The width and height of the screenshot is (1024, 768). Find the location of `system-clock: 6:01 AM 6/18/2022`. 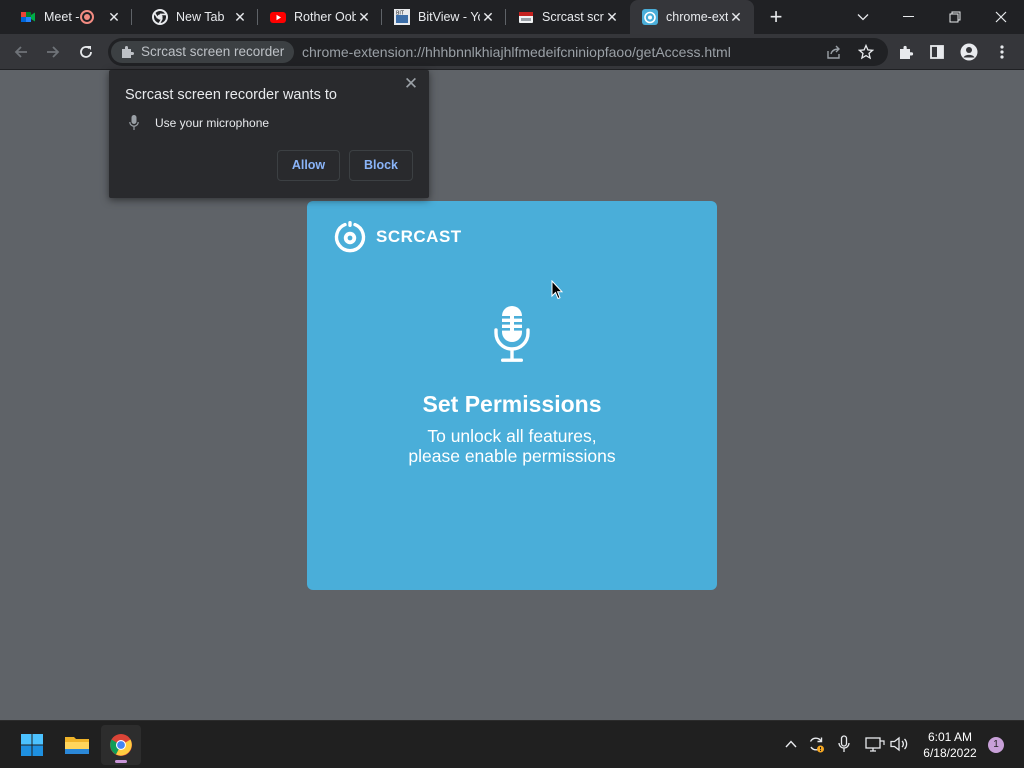

system-clock: 6:01 AM 6/18/2022 is located at coordinates (950, 745).